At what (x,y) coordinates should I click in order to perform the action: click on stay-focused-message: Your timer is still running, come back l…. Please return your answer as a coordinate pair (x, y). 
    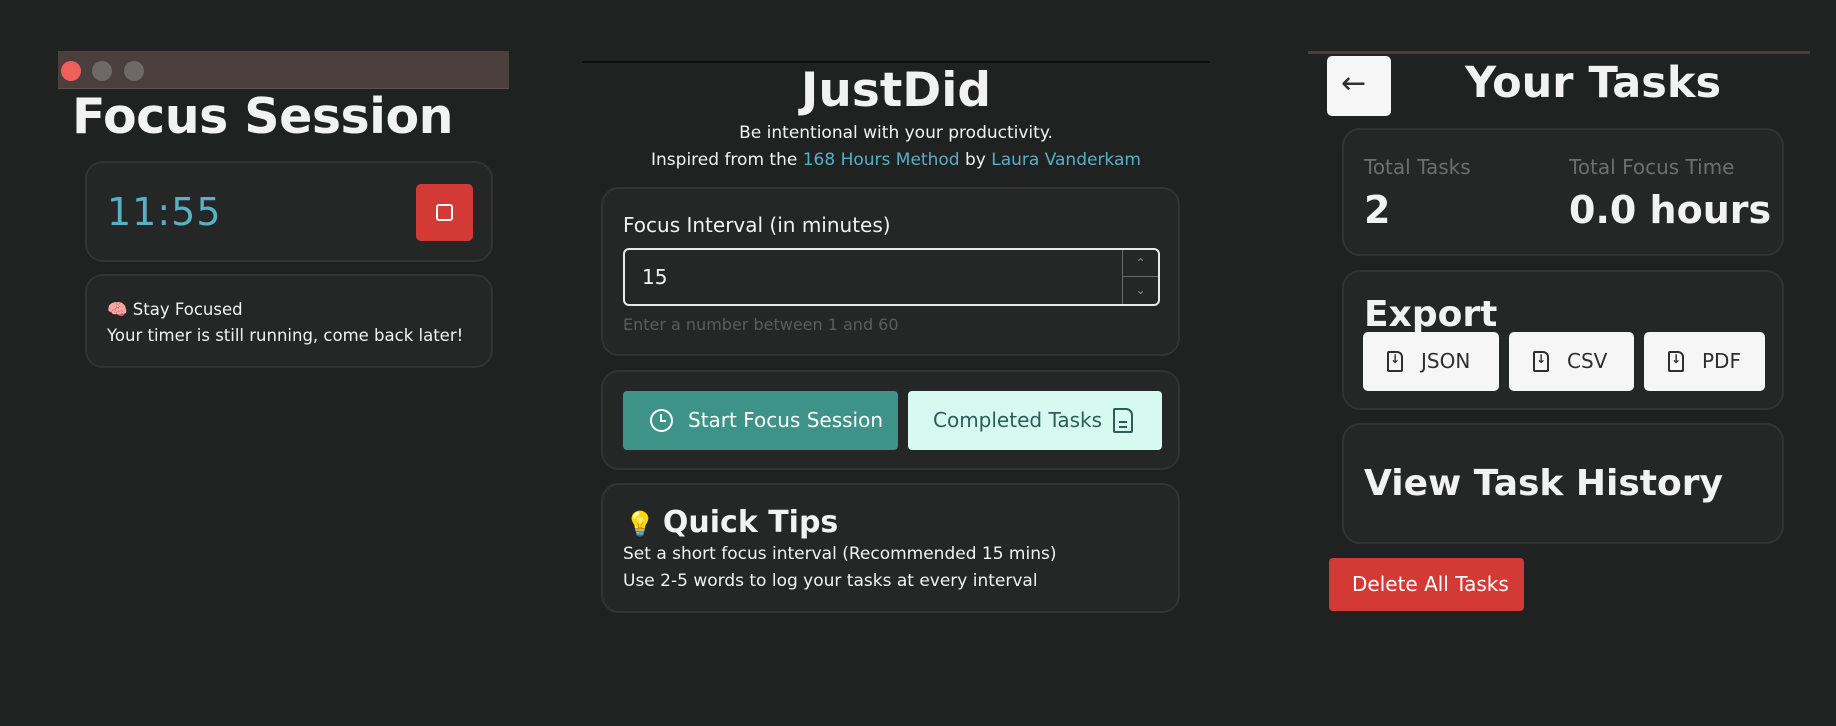
    Looking at the image, I should click on (285, 335).